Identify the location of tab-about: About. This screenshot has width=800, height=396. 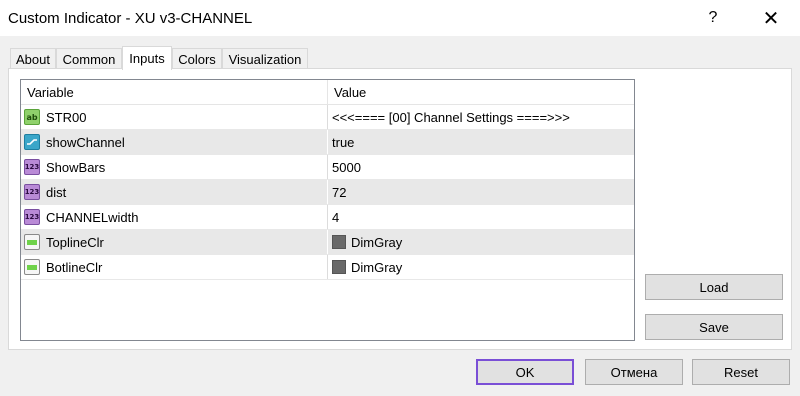
(33, 58).